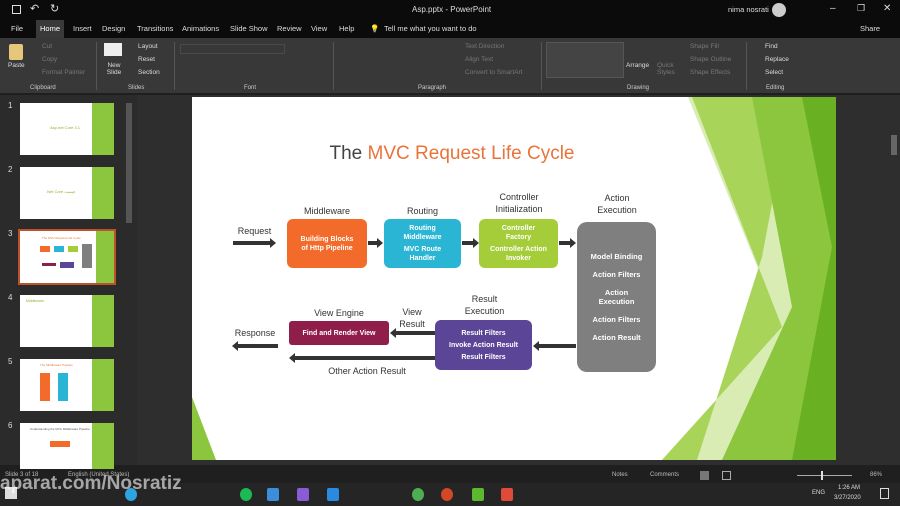 The height and width of the screenshot is (506, 900). I want to click on zoom-slider-thumb, so click(822, 475).